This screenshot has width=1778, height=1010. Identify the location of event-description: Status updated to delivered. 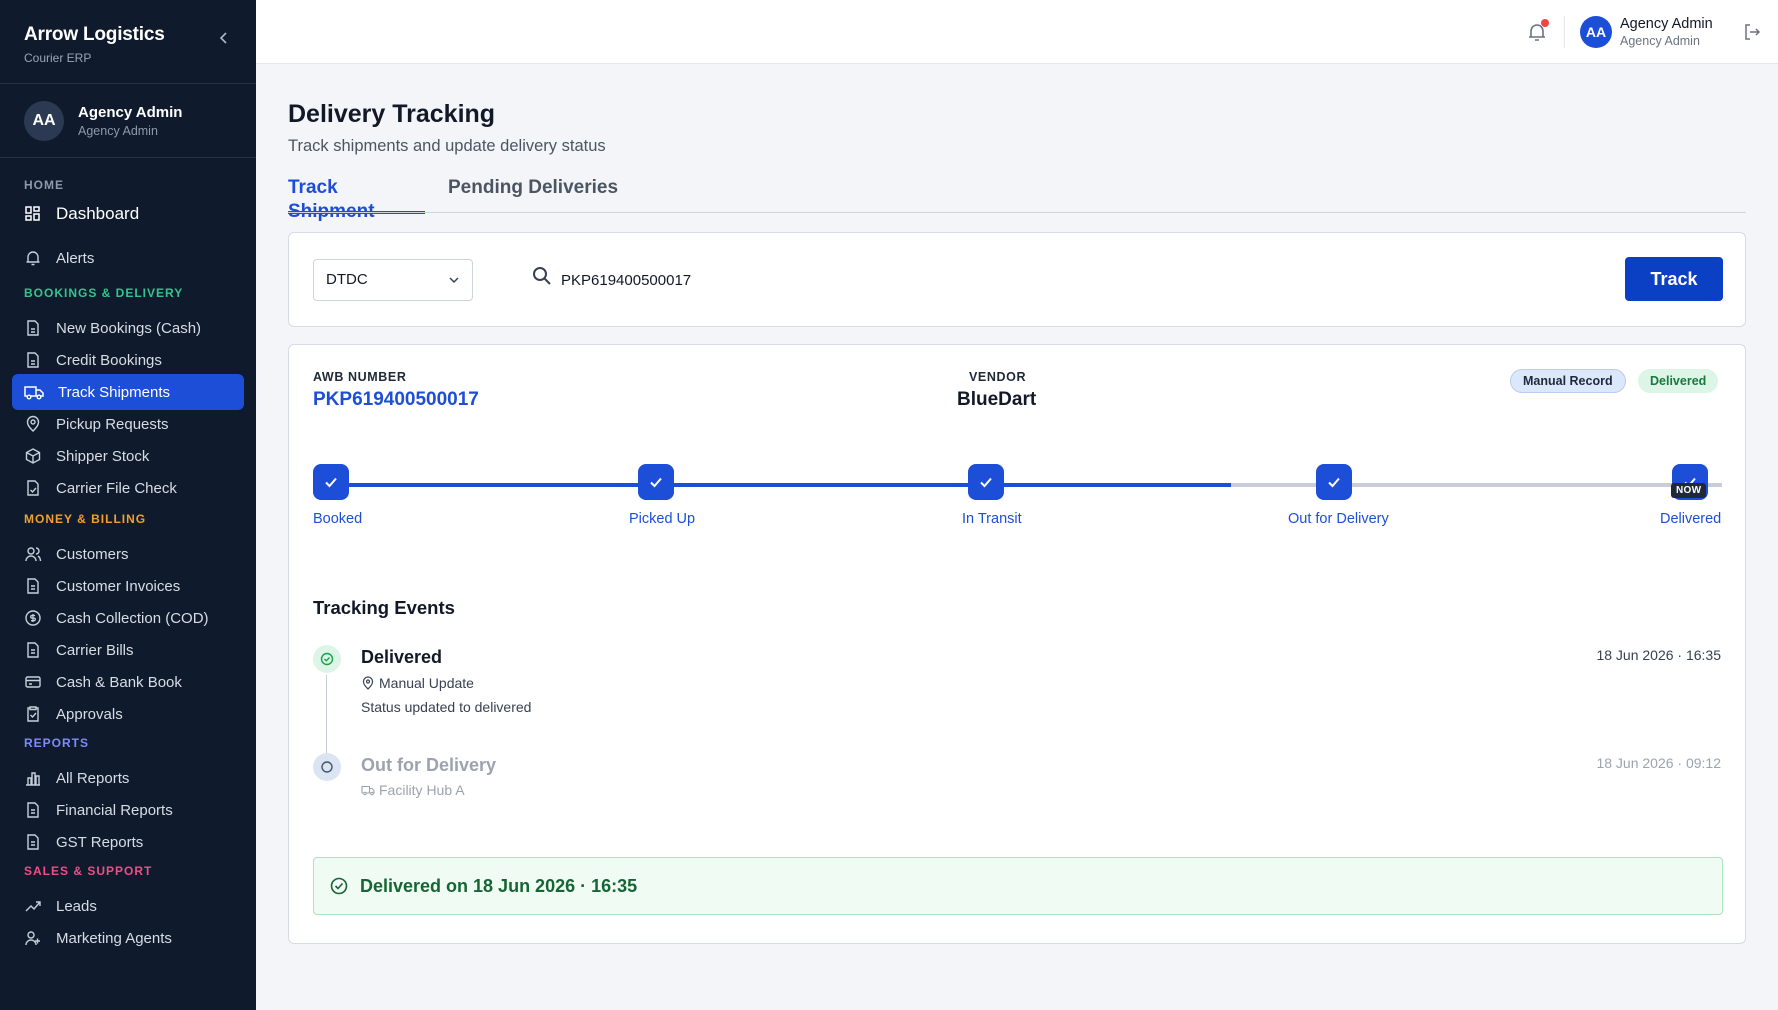
(446, 707).